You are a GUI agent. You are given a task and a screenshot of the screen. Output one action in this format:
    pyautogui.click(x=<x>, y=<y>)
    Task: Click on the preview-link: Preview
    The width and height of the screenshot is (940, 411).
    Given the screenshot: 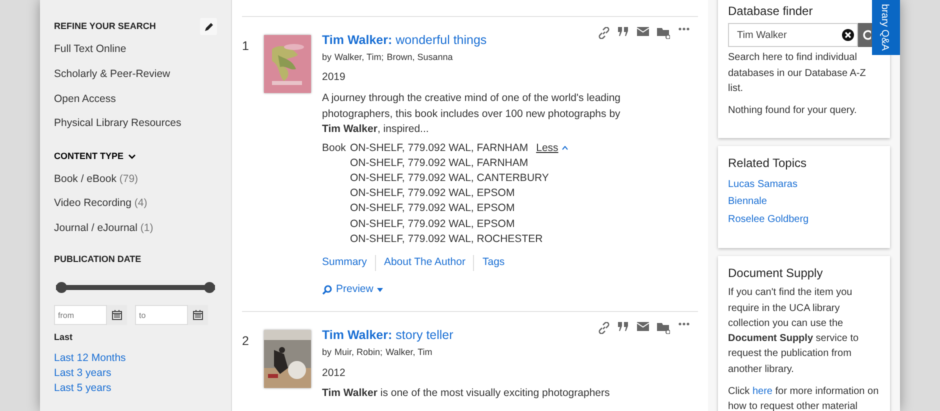 What is the action you would take?
    pyautogui.click(x=353, y=290)
    